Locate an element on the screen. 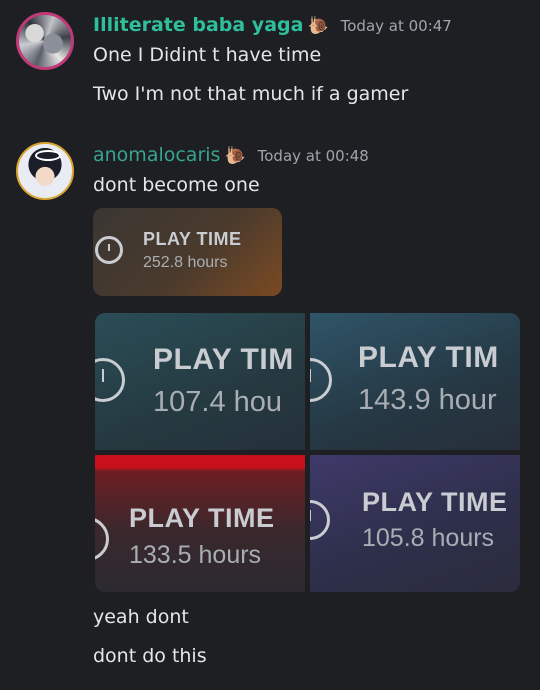 The height and width of the screenshot is (690, 540). message-text: One I Didint t have time is located at coordinates (207, 55).